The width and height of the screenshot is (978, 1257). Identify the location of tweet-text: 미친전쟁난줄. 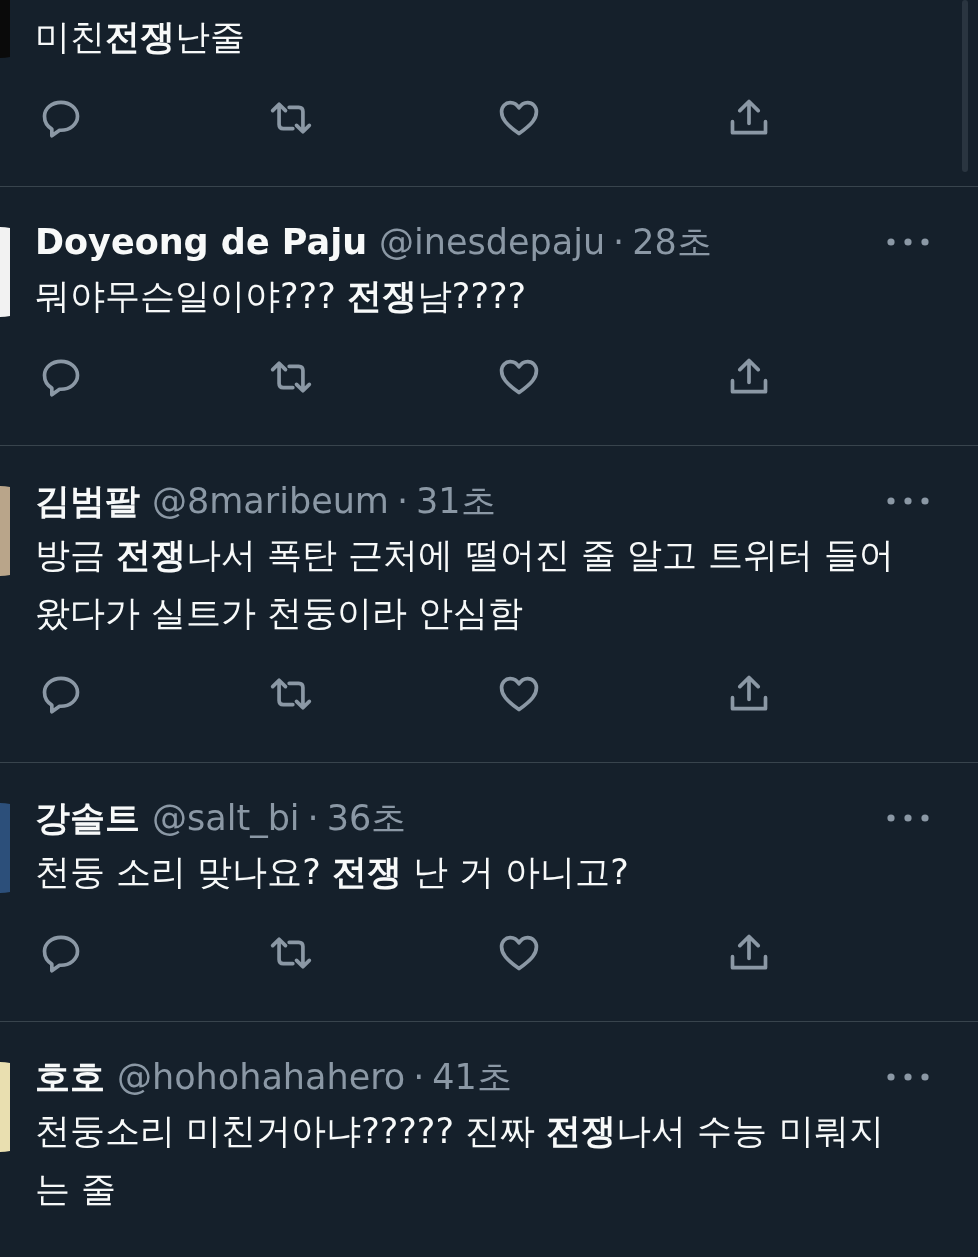
(140, 37).